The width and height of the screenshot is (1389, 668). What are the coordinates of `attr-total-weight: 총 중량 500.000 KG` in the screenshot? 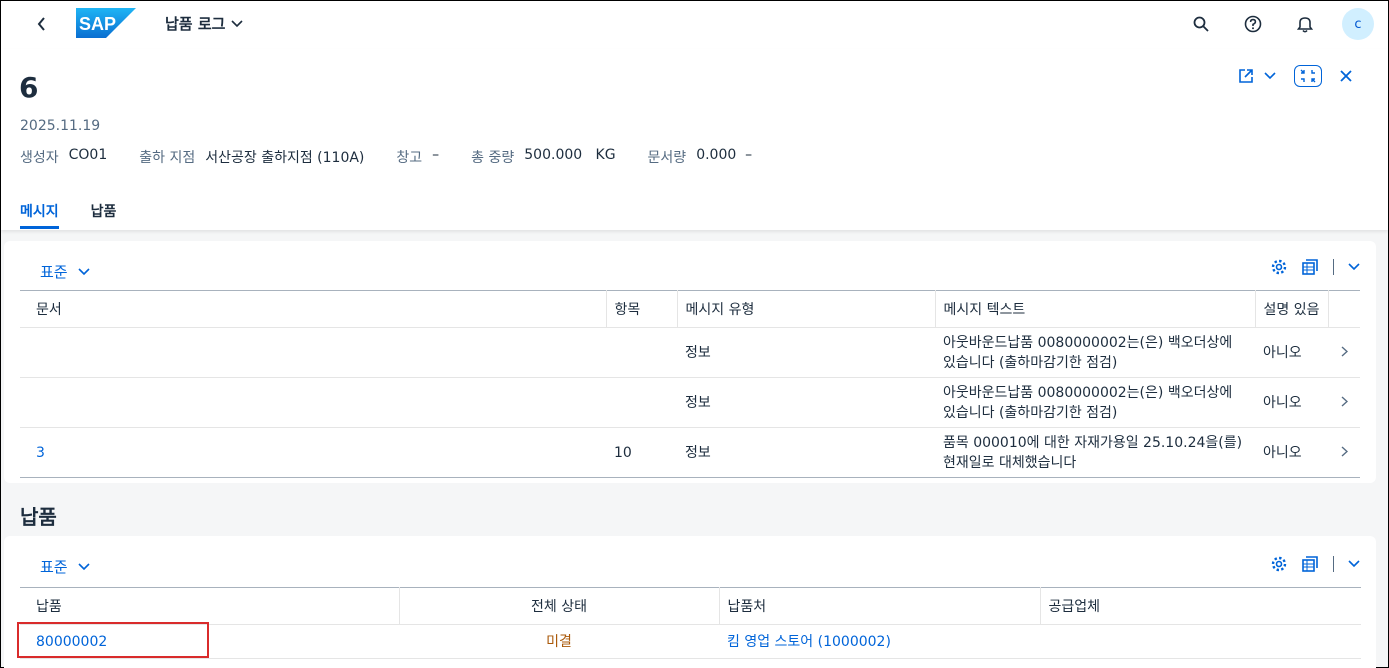 It's located at (543, 157).